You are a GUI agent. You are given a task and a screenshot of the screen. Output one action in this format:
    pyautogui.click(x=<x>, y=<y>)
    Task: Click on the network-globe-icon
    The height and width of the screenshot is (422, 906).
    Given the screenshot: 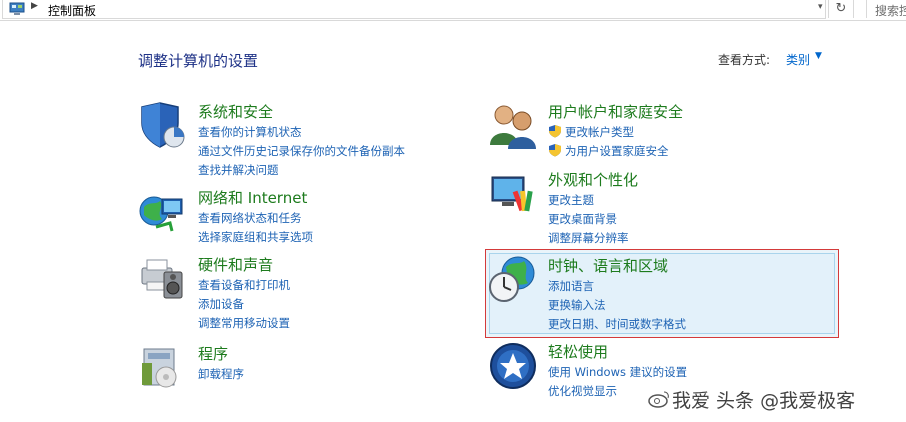 What is the action you would take?
    pyautogui.click(x=161, y=214)
    